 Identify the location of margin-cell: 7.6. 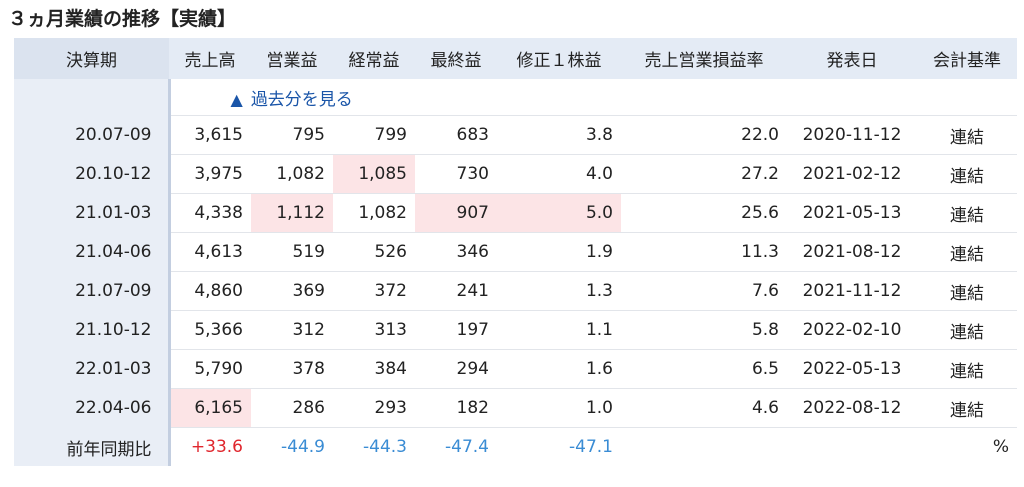
(704, 291).